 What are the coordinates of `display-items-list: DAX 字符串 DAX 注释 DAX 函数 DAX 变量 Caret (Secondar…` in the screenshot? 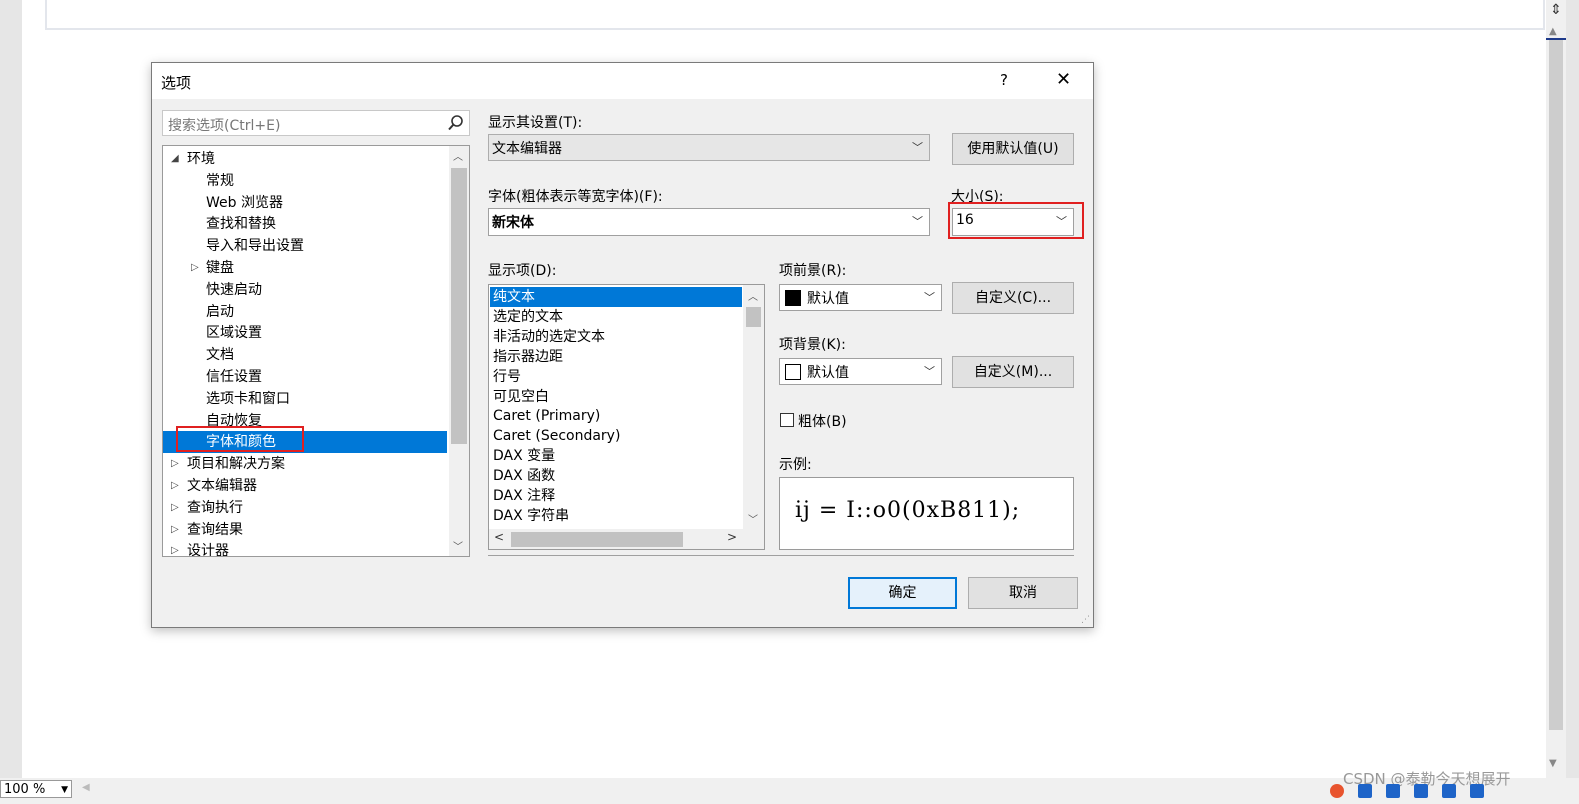 It's located at (626, 417).